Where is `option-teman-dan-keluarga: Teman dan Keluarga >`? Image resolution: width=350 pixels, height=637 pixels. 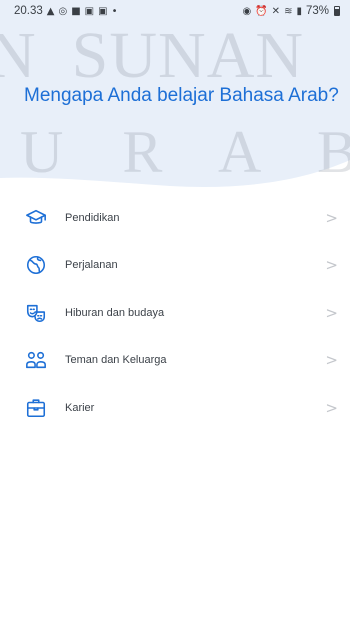
option-teman-dan-keluarga: Teman dan Keluarga > is located at coordinates (175, 361).